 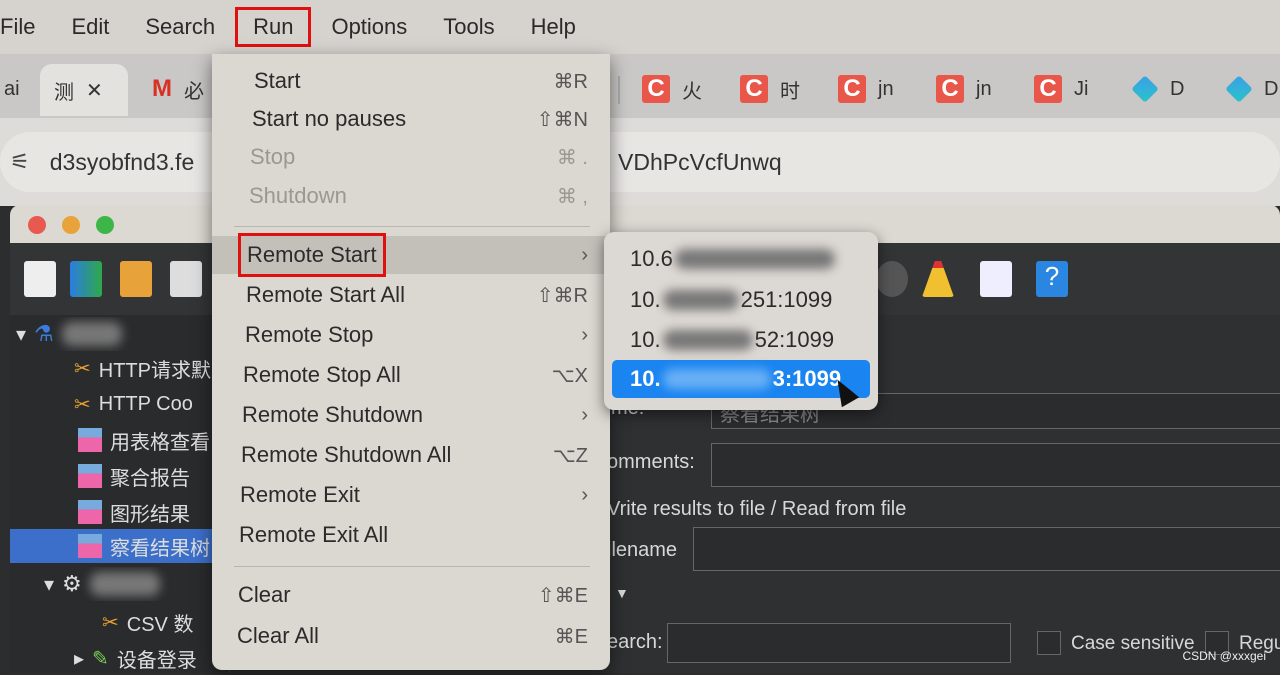 What do you see at coordinates (105, 225) in the screenshot?
I see `zoom-window-button` at bounding box center [105, 225].